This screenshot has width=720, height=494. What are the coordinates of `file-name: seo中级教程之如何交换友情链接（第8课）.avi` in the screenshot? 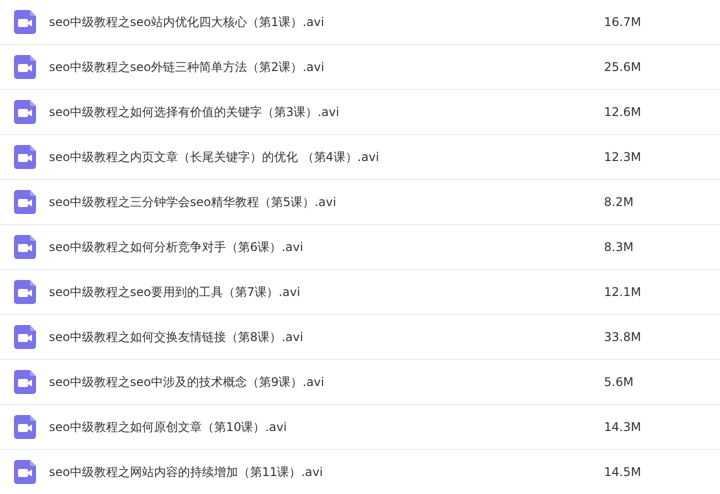 It's located at (326, 337).